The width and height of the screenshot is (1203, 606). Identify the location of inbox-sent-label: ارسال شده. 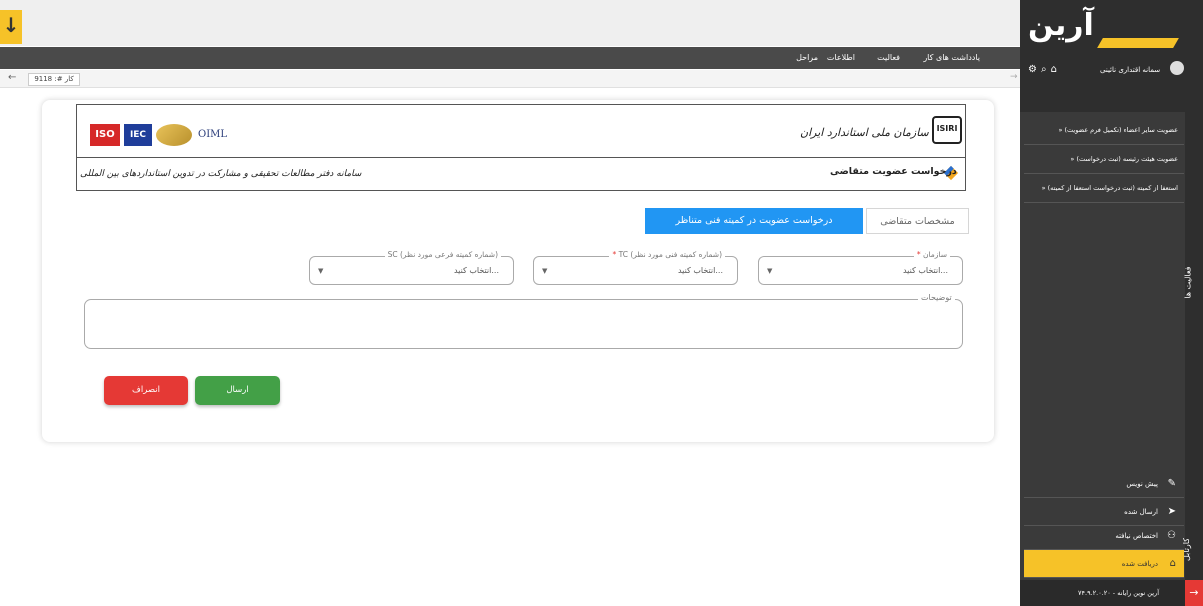
(1141, 512).